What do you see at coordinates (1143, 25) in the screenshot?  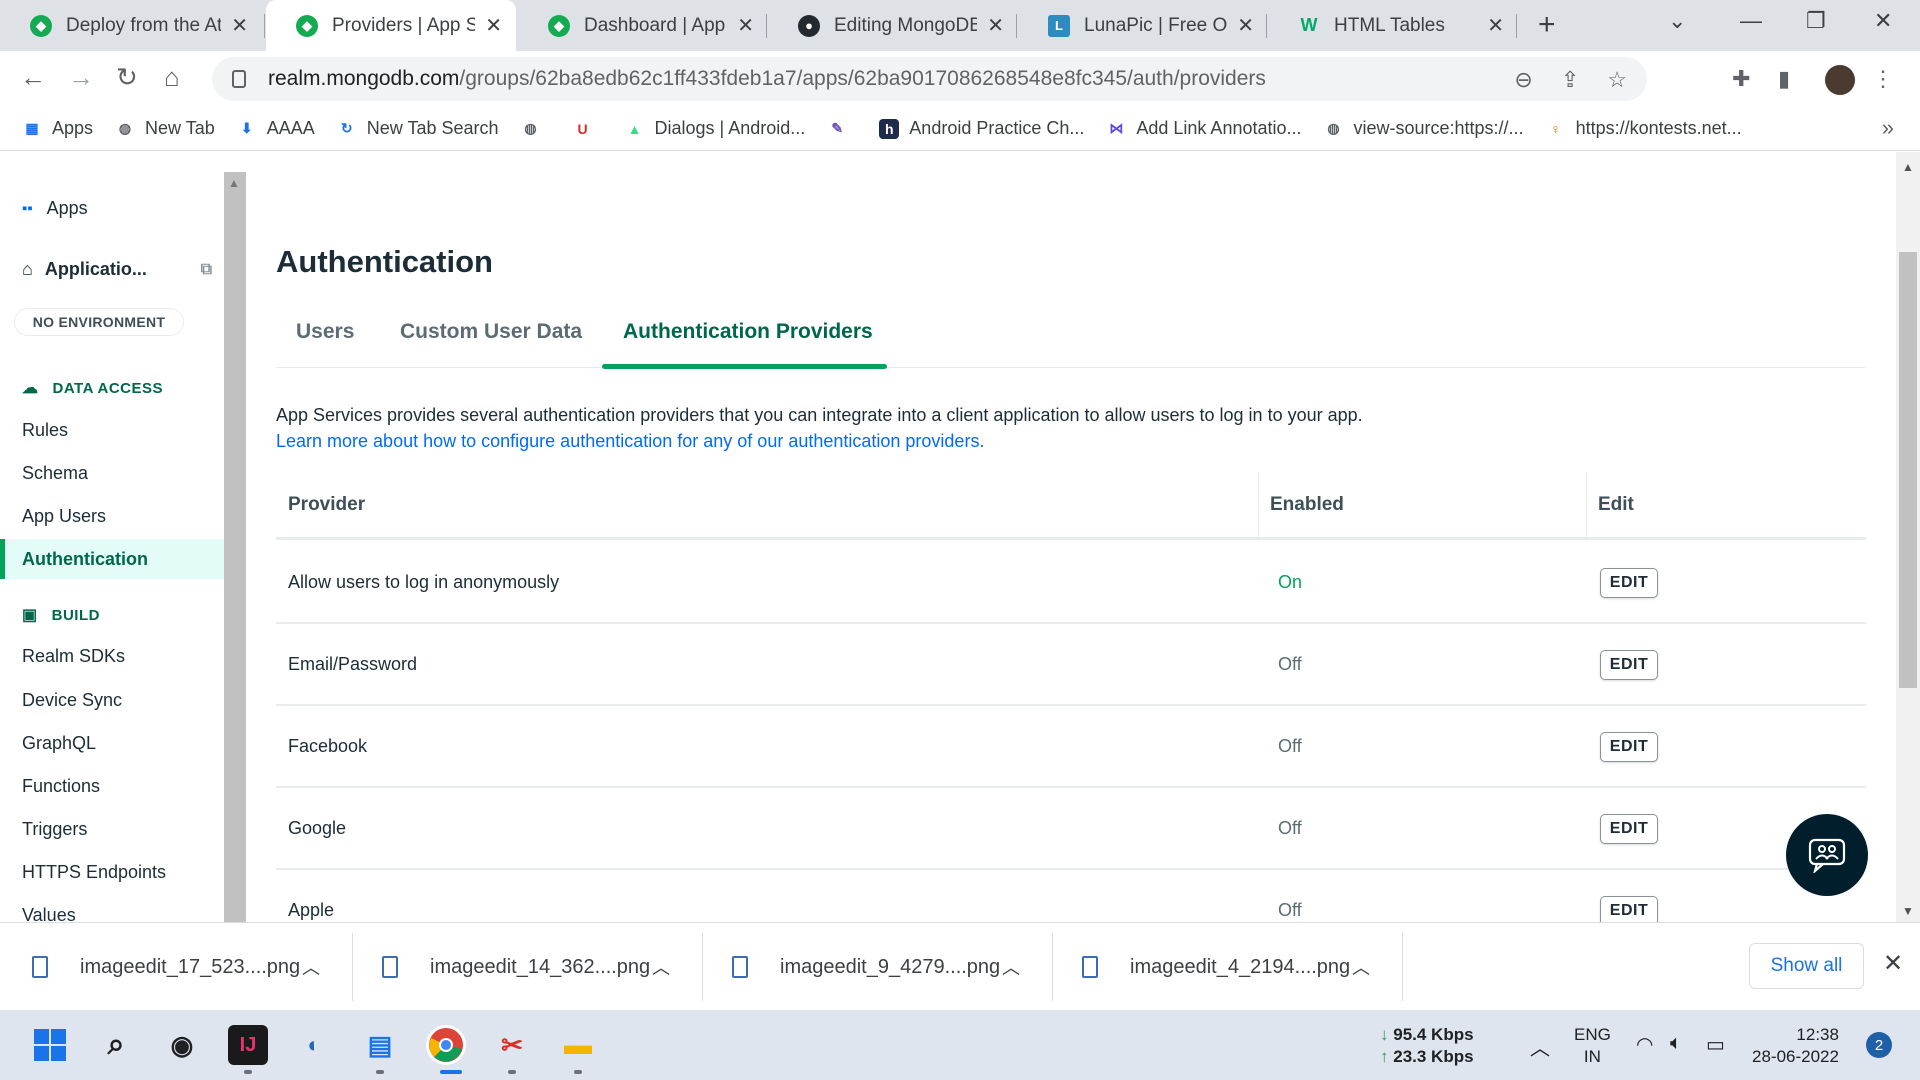 I see `browser-tab-4: L LunaPic | Free Onlin ✕` at bounding box center [1143, 25].